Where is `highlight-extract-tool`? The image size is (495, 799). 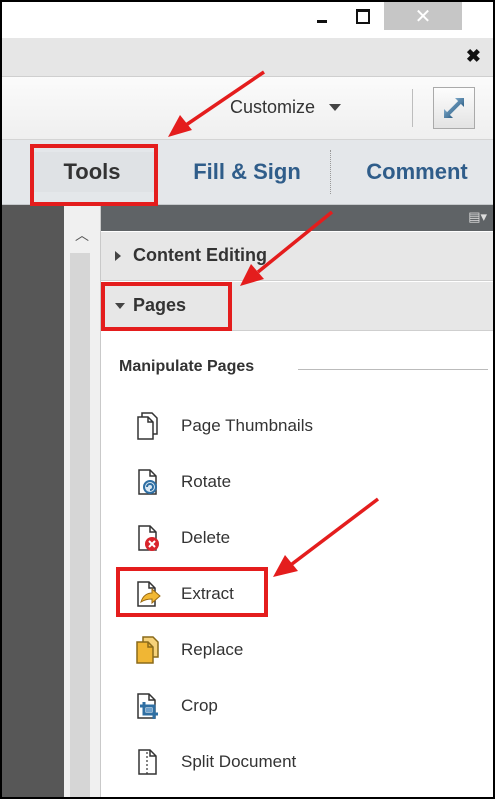
highlight-extract-tool is located at coordinates (192, 592).